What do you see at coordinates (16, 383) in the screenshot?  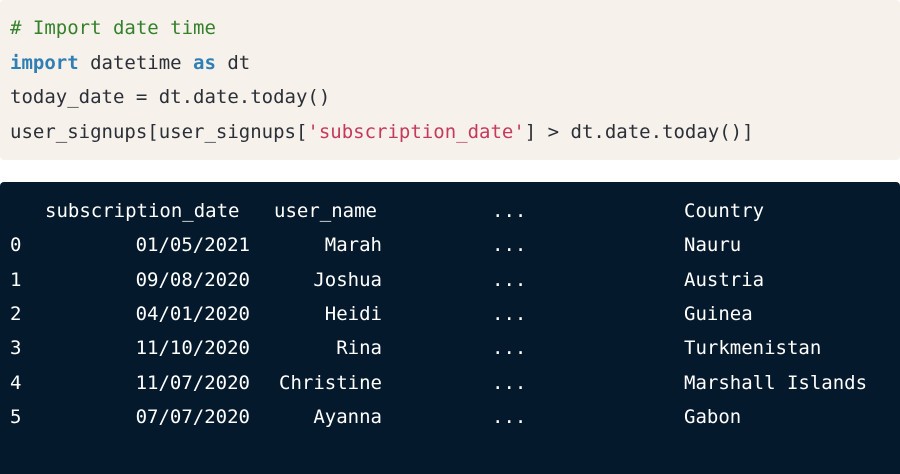 I see `row-index: 4` at bounding box center [16, 383].